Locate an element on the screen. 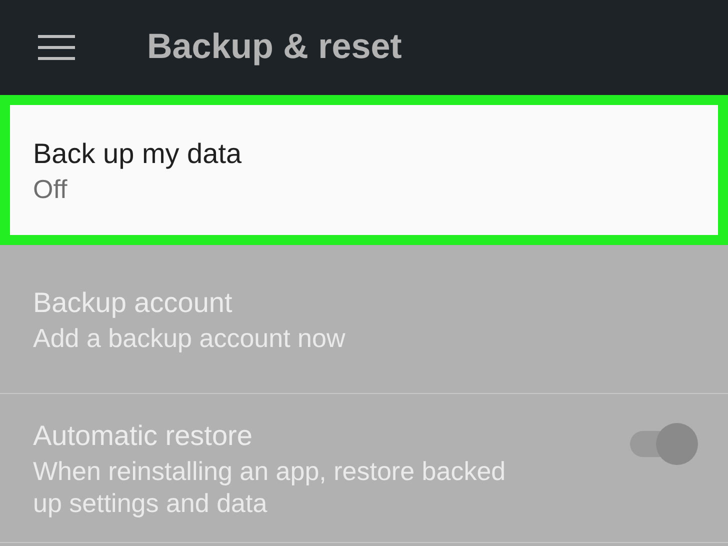 Image resolution: width=728 pixels, height=546 pixels. setting-title: Backup account is located at coordinates (132, 303).